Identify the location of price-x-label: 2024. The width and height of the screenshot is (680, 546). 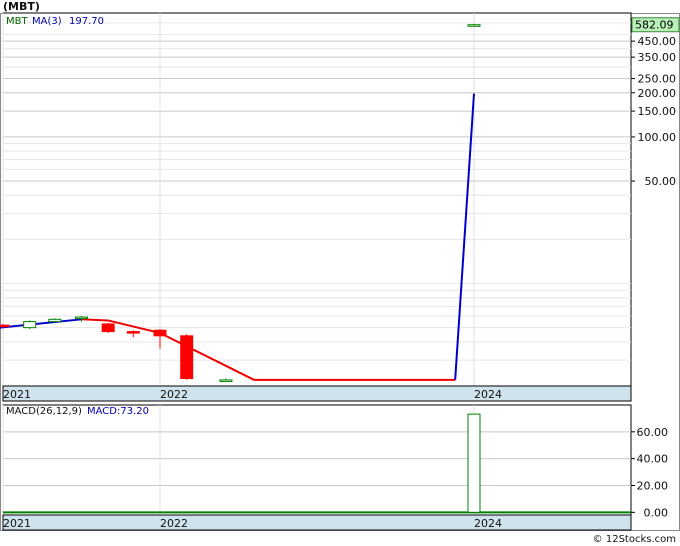
(488, 394).